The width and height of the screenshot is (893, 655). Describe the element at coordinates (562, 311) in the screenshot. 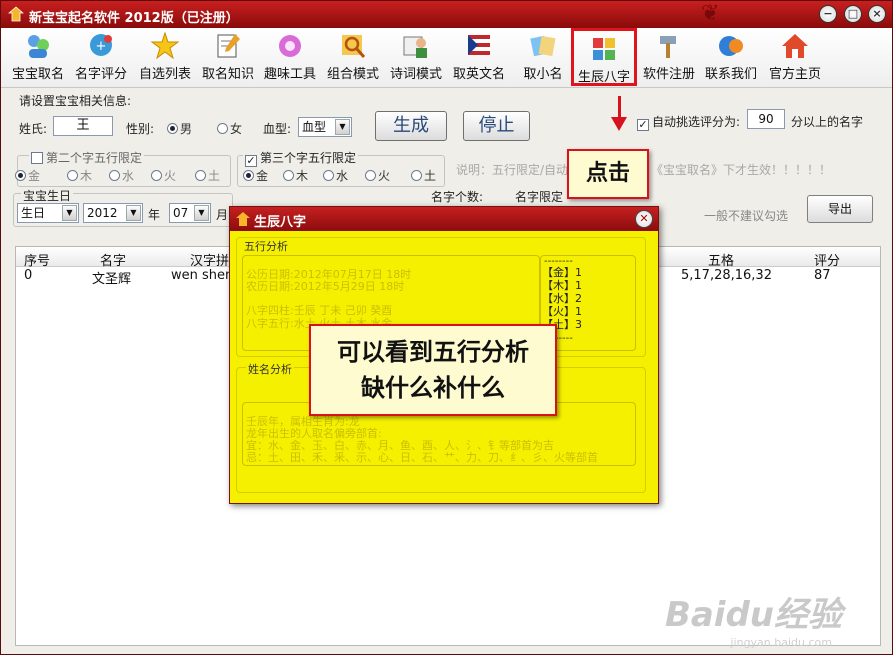

I see `count-fire: 【火】1` at that location.